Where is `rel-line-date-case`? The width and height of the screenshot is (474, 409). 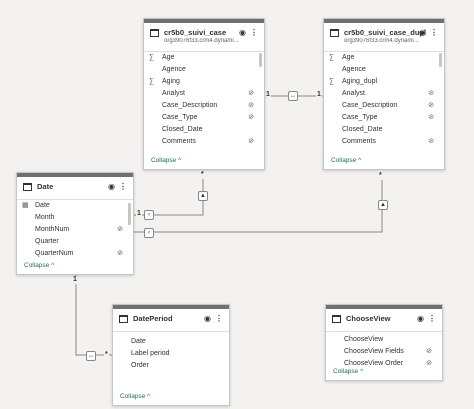
rel-line-date-case is located at coordinates (169, 194).